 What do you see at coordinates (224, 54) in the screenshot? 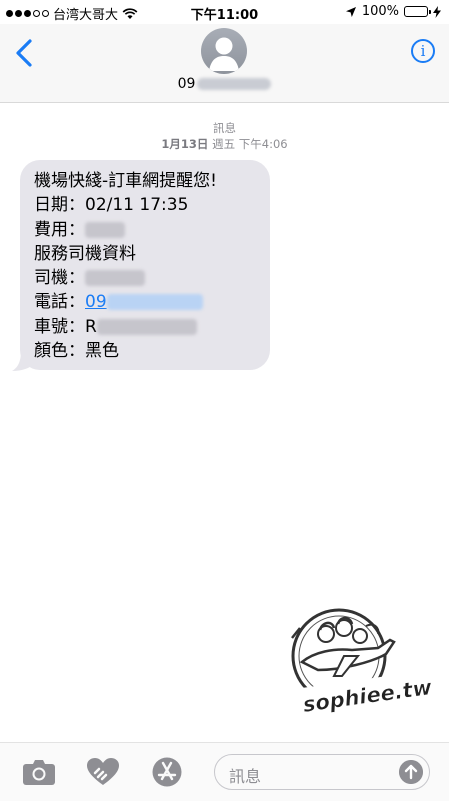
I see `person-silhouette-icon` at bounding box center [224, 54].